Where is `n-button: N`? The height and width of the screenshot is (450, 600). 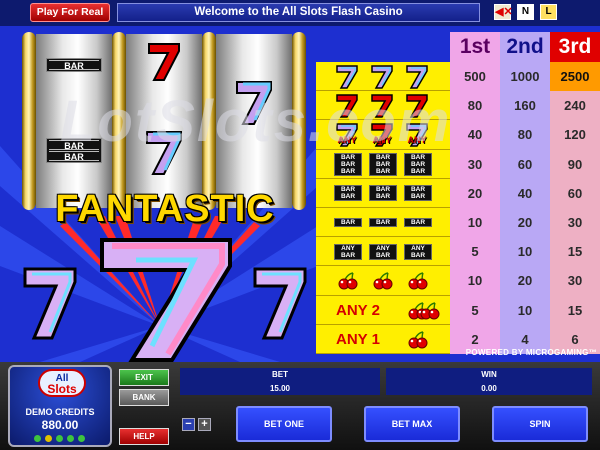 n-button: N is located at coordinates (525, 12).